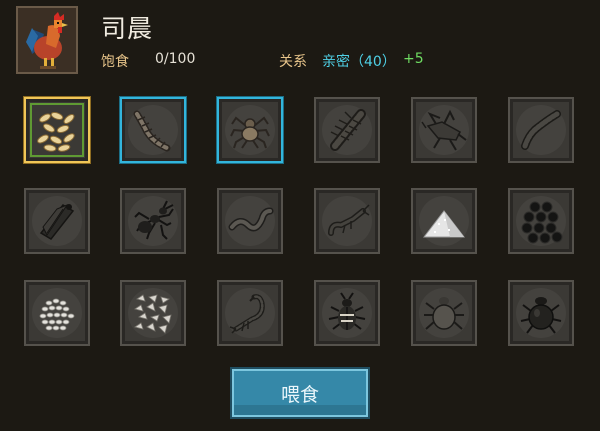 This screenshot has height=431, width=600. What do you see at coordinates (413, 59) in the screenshot?
I see `relation-bonus: +5` at bounding box center [413, 59].